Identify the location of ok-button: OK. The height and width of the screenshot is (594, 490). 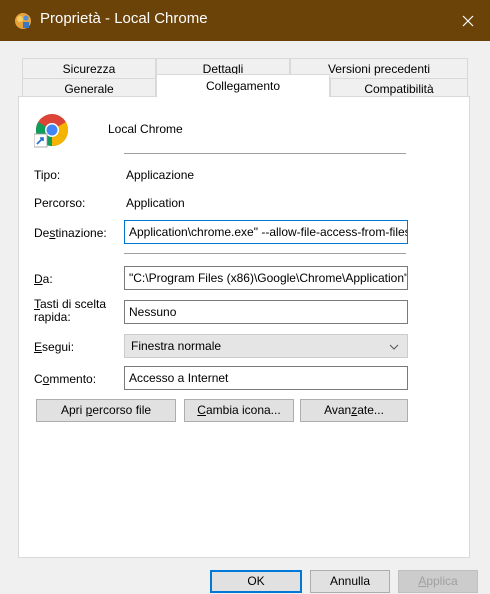
(256, 581).